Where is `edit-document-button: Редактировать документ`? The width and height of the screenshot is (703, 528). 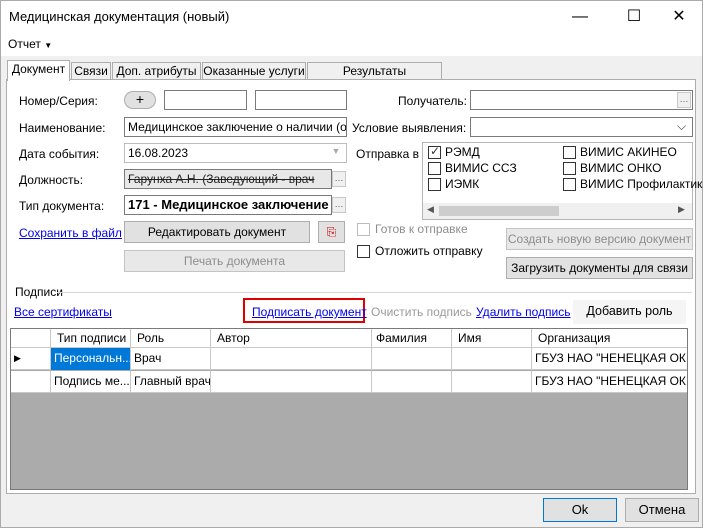 edit-document-button: Редактировать документ is located at coordinates (217, 232).